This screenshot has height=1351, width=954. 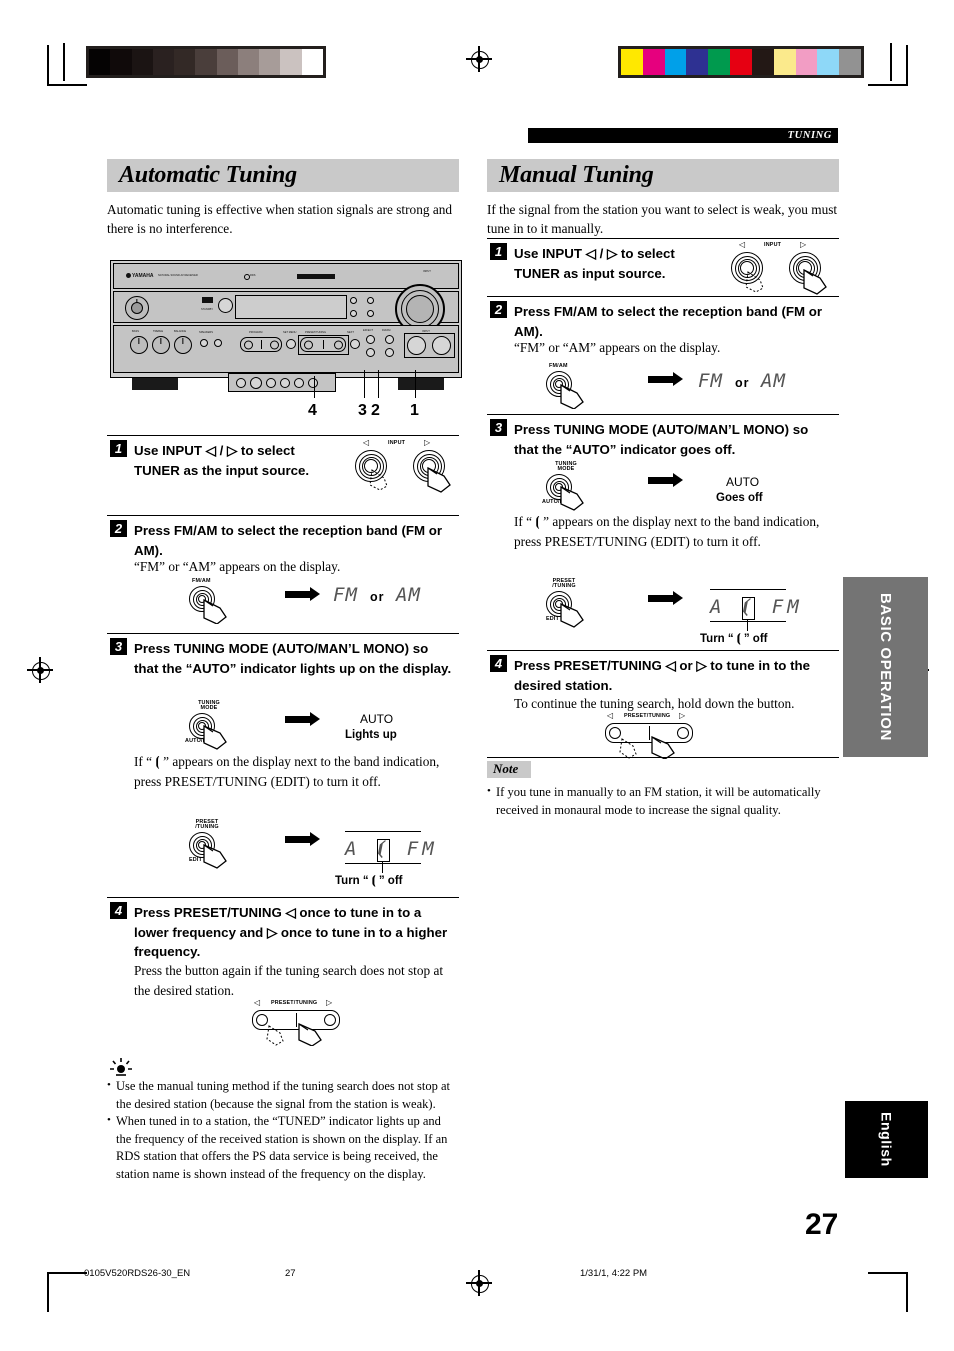 I want to click on running-head-label: TUNING, so click(x=809, y=135).